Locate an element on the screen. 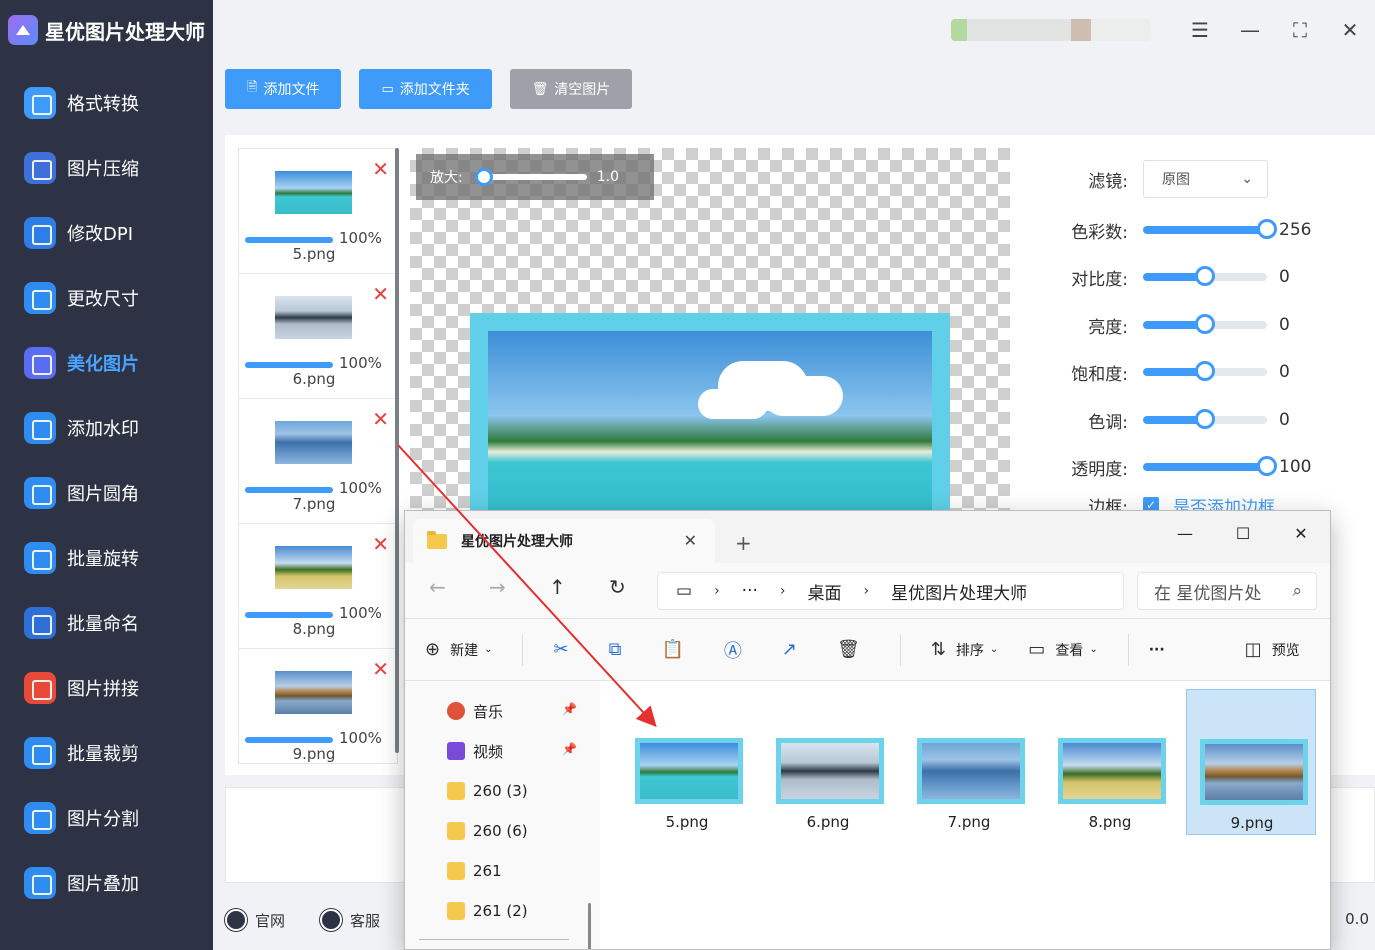 This screenshot has width=1375, height=950. website-link: 官网 is located at coordinates (255, 920).